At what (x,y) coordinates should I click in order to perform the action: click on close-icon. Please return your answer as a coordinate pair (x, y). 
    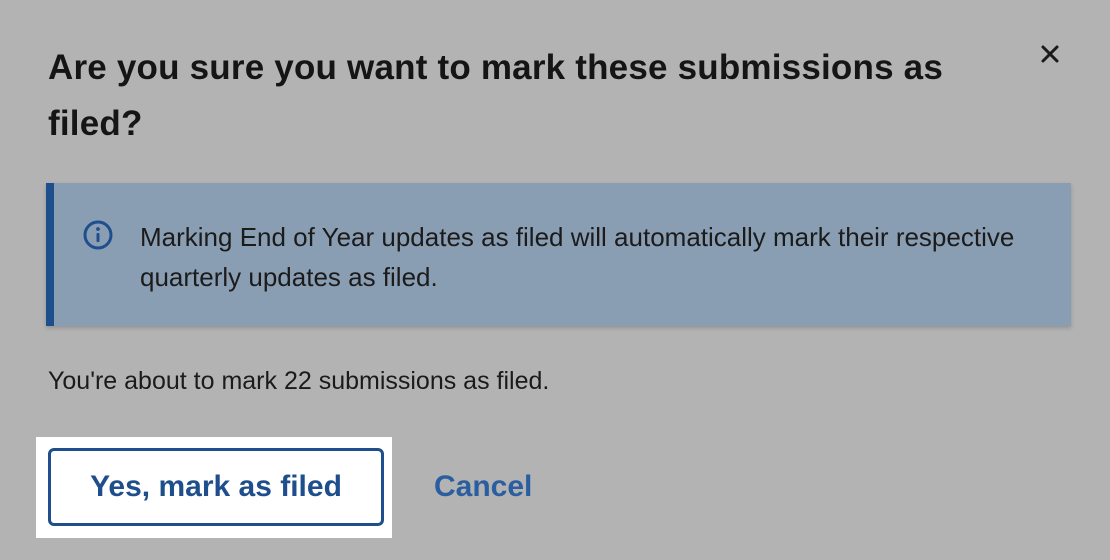
    Looking at the image, I should click on (1050, 54).